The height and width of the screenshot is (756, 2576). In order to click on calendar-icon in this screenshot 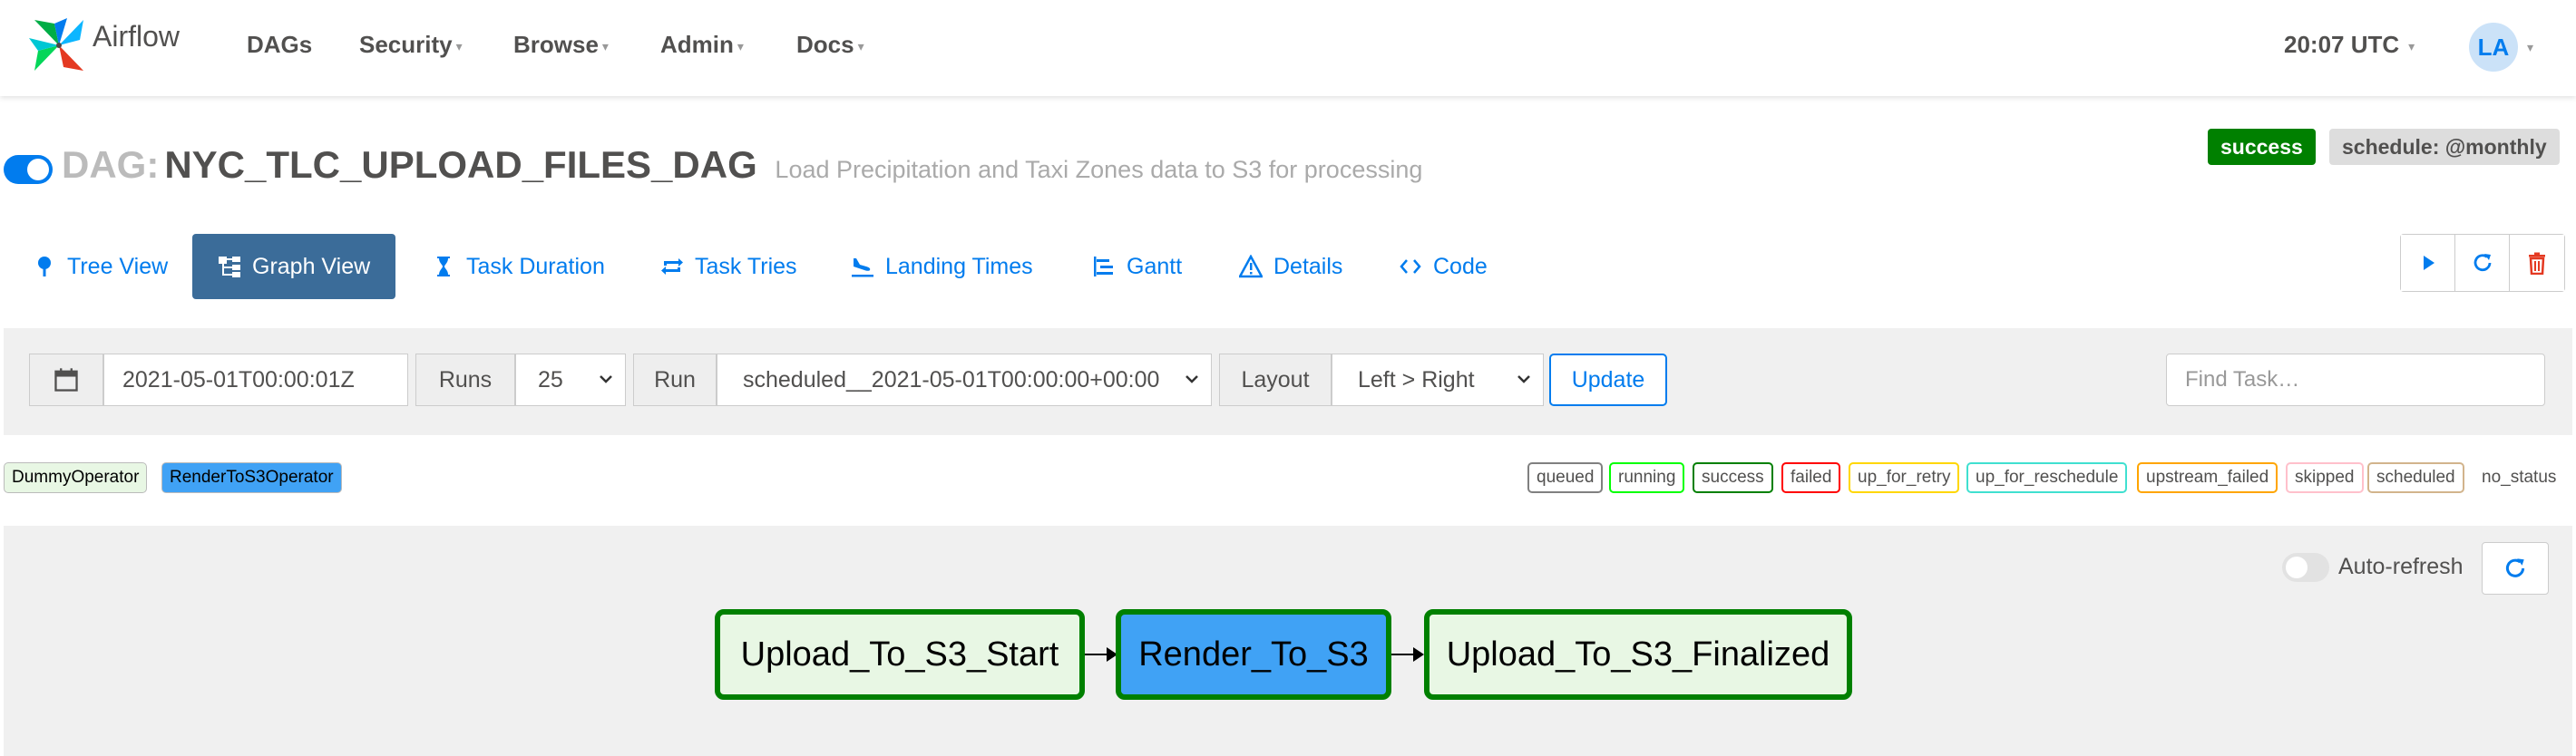, I will do `click(66, 380)`.